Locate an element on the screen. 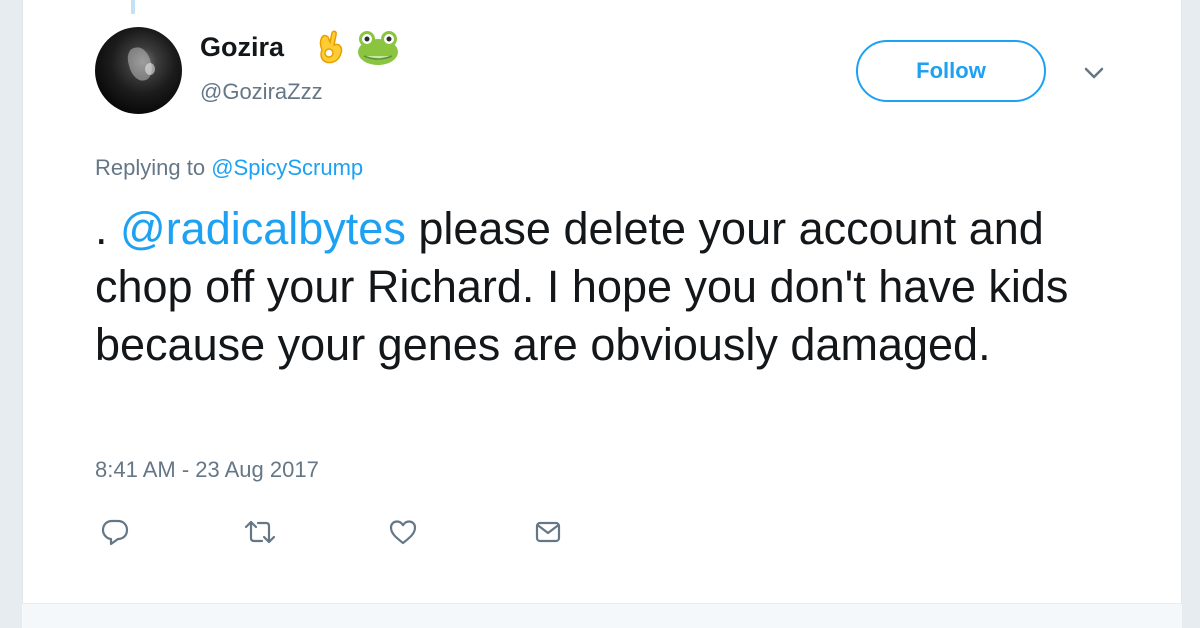 Image resolution: width=1200 pixels, height=628 pixels. display-name: Gozira is located at coordinates (242, 47).